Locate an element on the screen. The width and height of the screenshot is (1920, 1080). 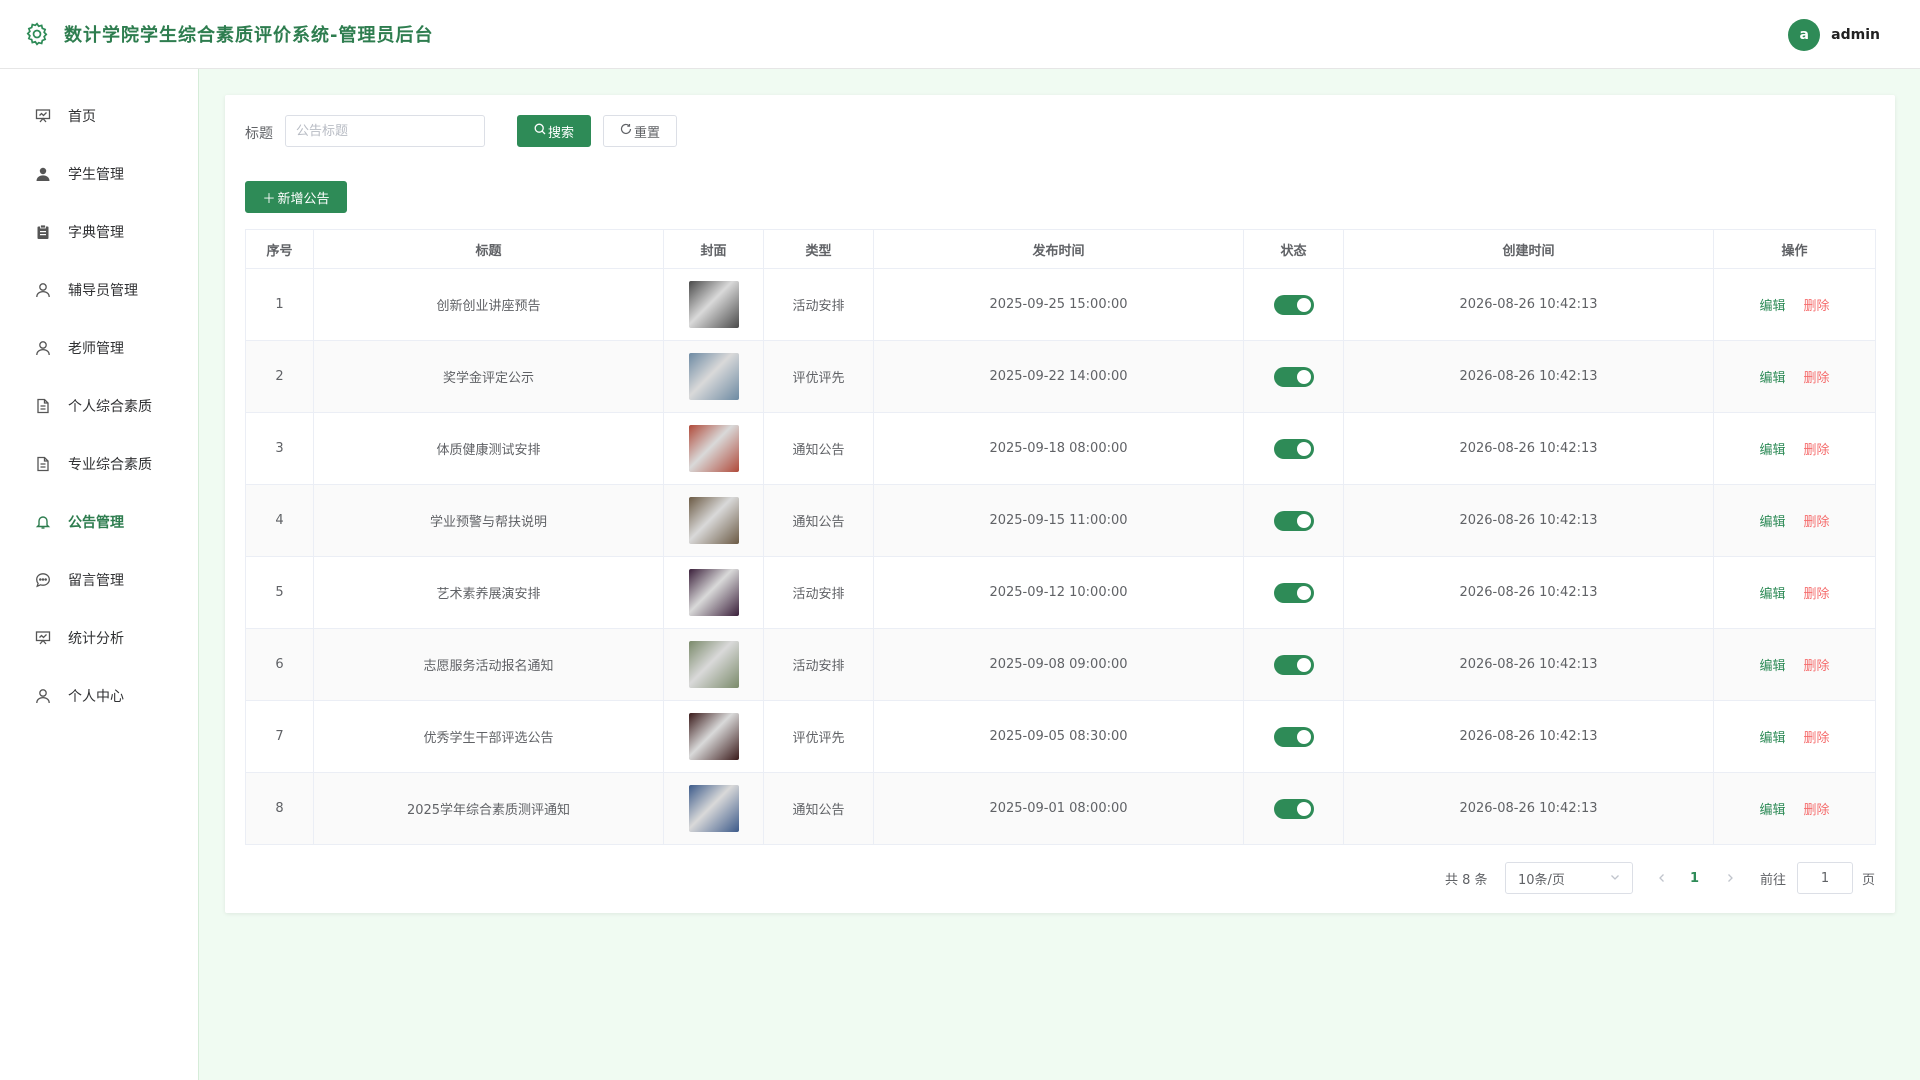
sidebar-item-major-quality: 专业综合素质 is located at coordinates (99, 464).